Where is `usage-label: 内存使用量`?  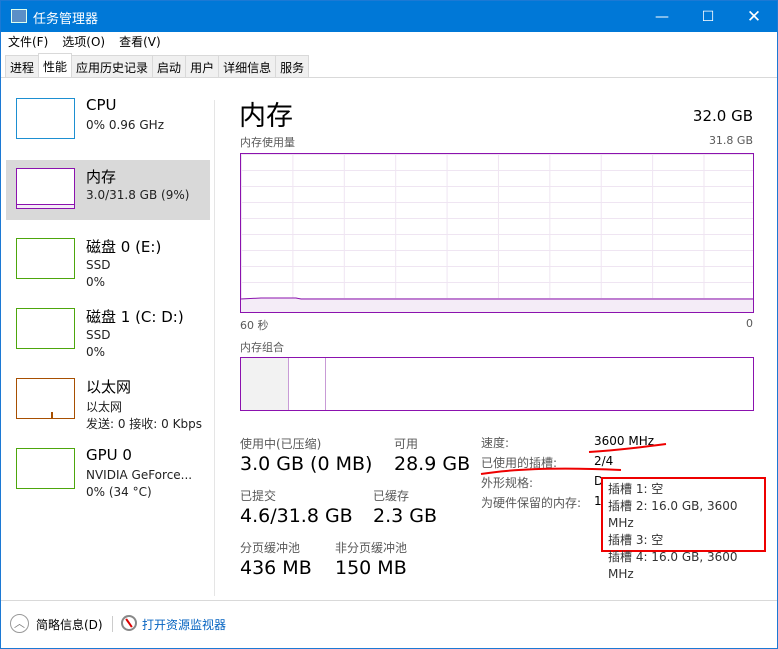 usage-label: 内存使用量 is located at coordinates (267, 142).